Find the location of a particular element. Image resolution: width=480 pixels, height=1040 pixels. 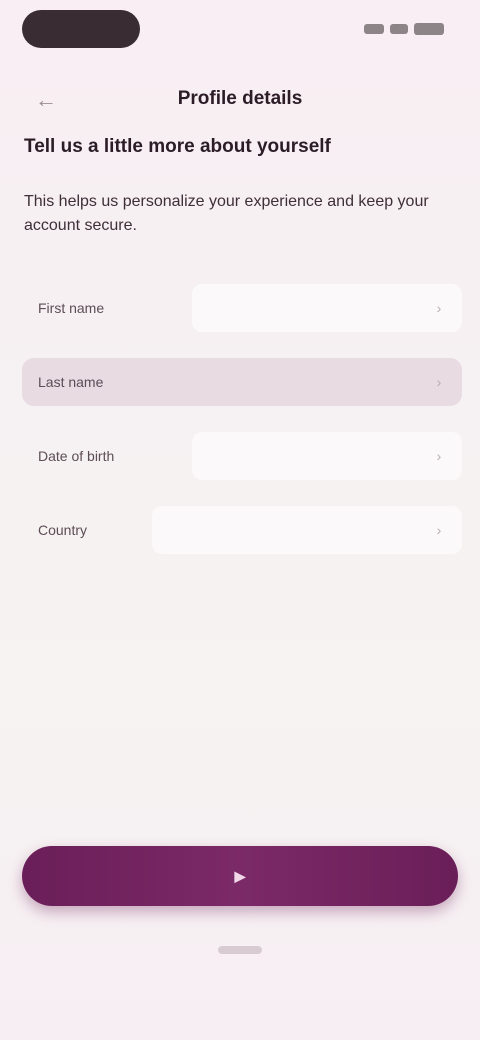

status-icons is located at coordinates (403, 29).